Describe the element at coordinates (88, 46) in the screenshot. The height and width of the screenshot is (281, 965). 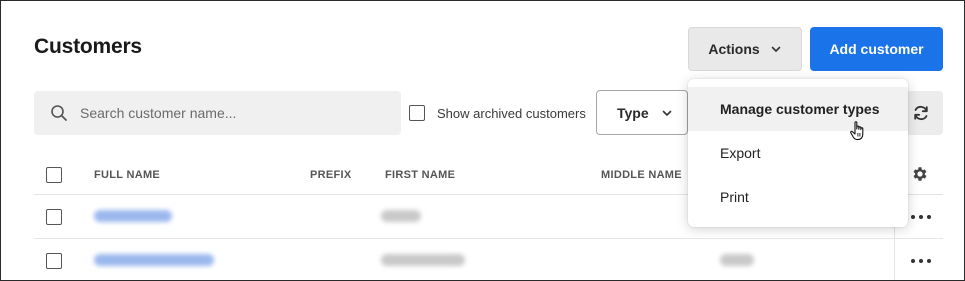
I see `page-title: Customers` at that location.